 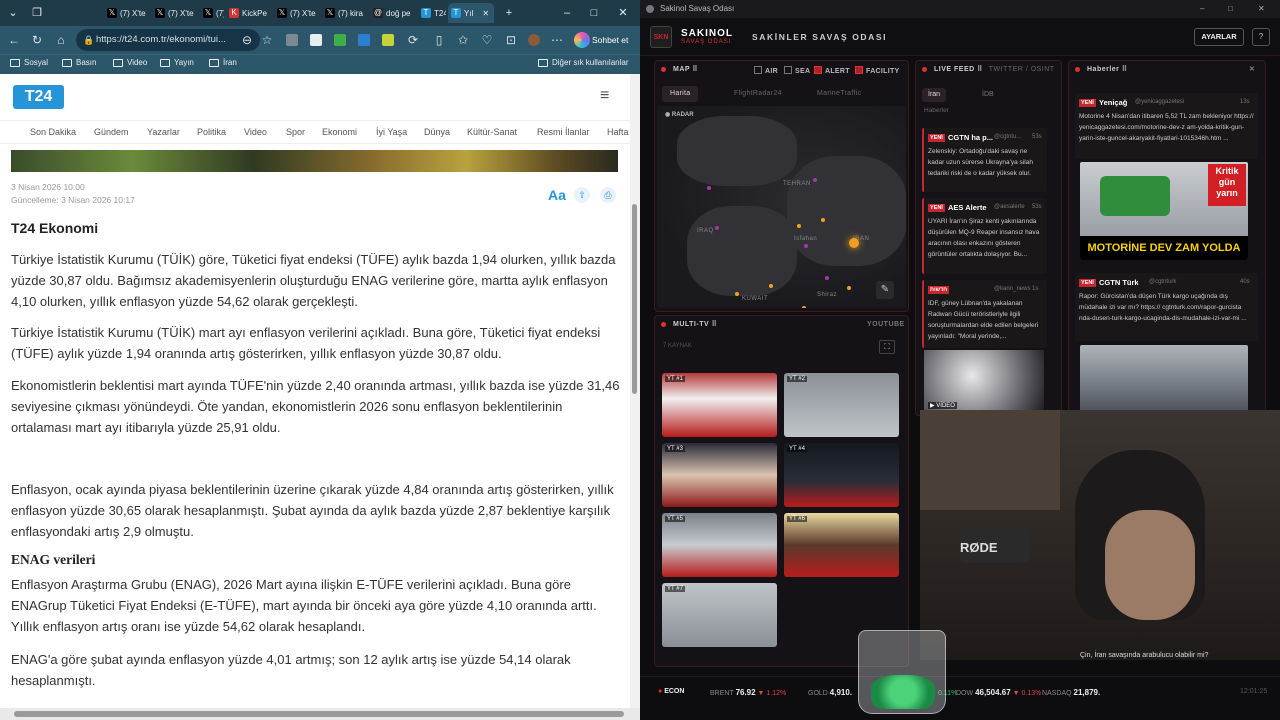 What do you see at coordinates (53, 132) in the screenshot?
I see `site-nav-item: Son Dakika` at bounding box center [53, 132].